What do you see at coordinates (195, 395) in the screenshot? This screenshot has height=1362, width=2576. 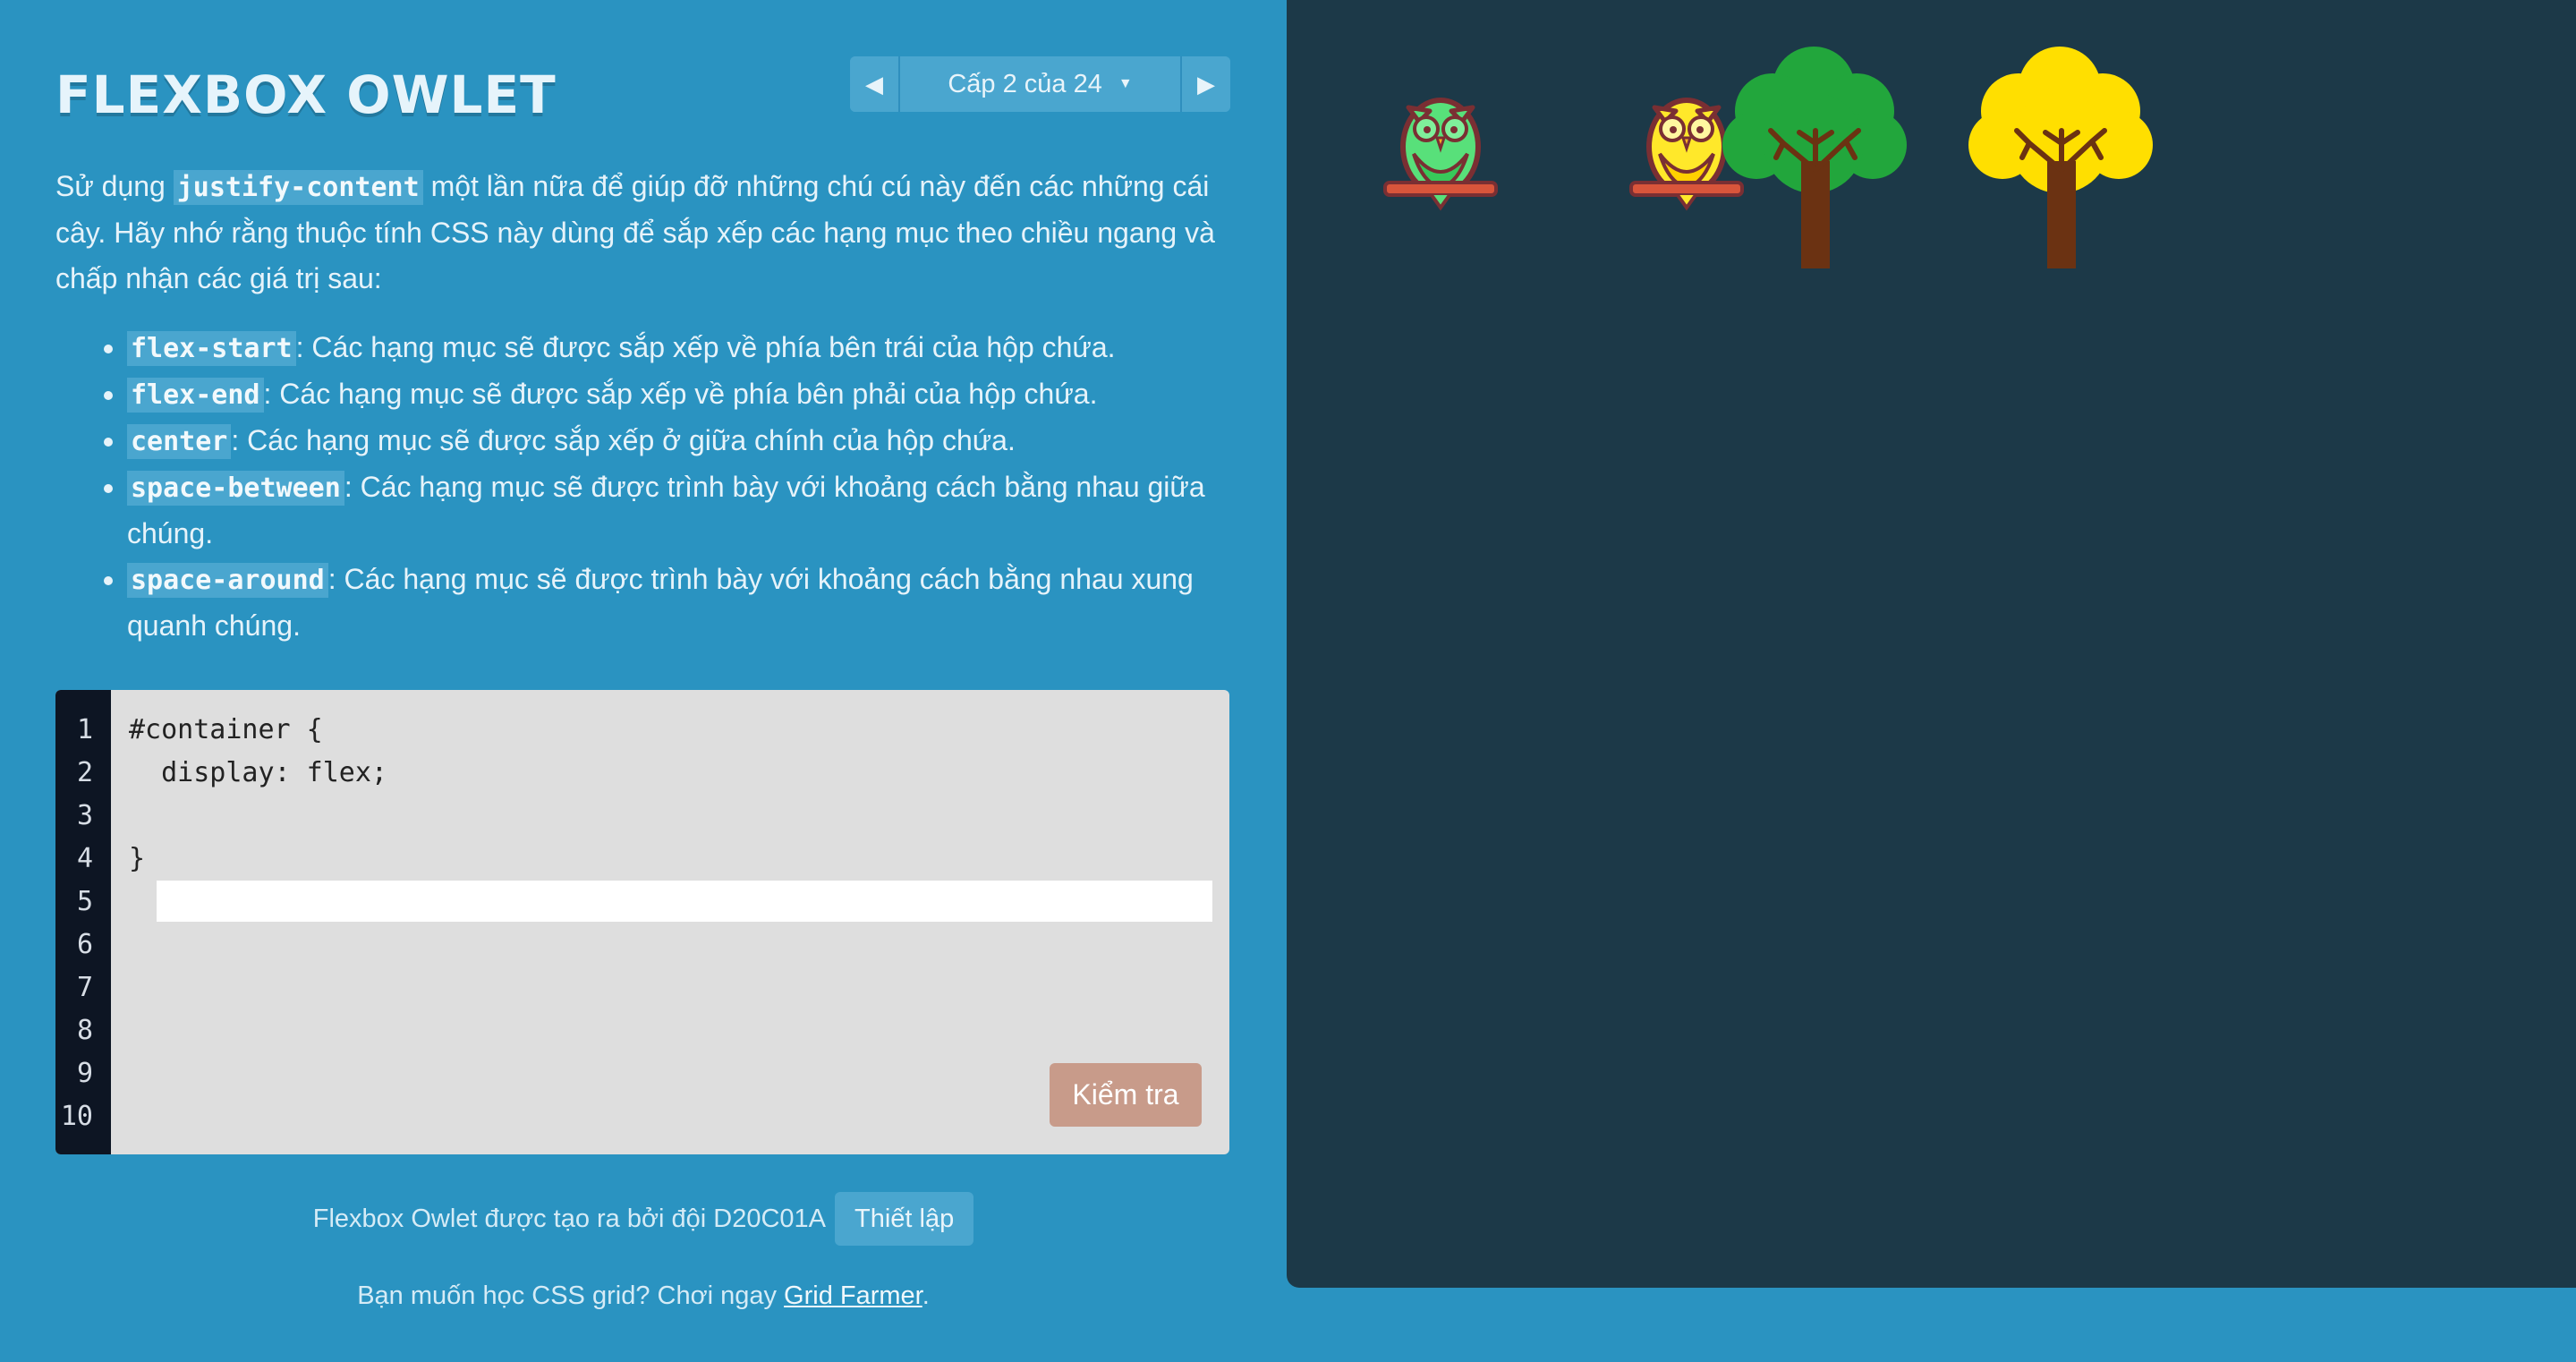 I see `value-code: flex-end` at bounding box center [195, 395].